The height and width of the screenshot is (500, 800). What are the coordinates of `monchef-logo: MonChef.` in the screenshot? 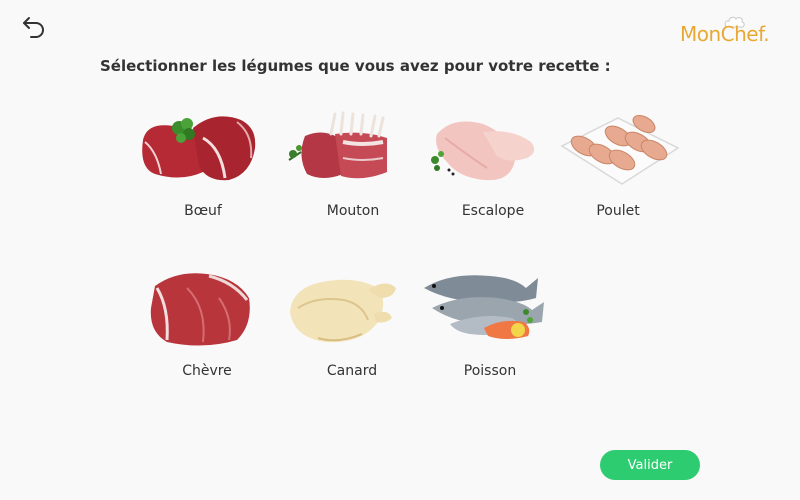 It's located at (724, 34).